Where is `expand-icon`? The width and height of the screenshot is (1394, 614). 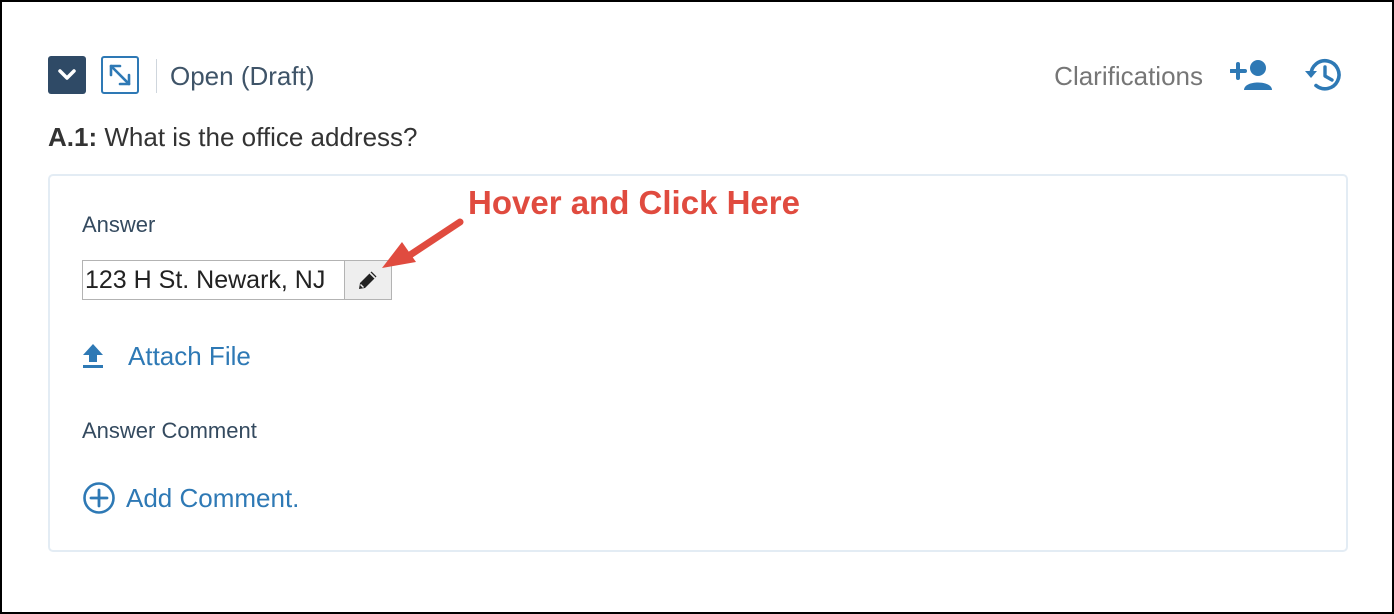
expand-icon is located at coordinates (120, 75).